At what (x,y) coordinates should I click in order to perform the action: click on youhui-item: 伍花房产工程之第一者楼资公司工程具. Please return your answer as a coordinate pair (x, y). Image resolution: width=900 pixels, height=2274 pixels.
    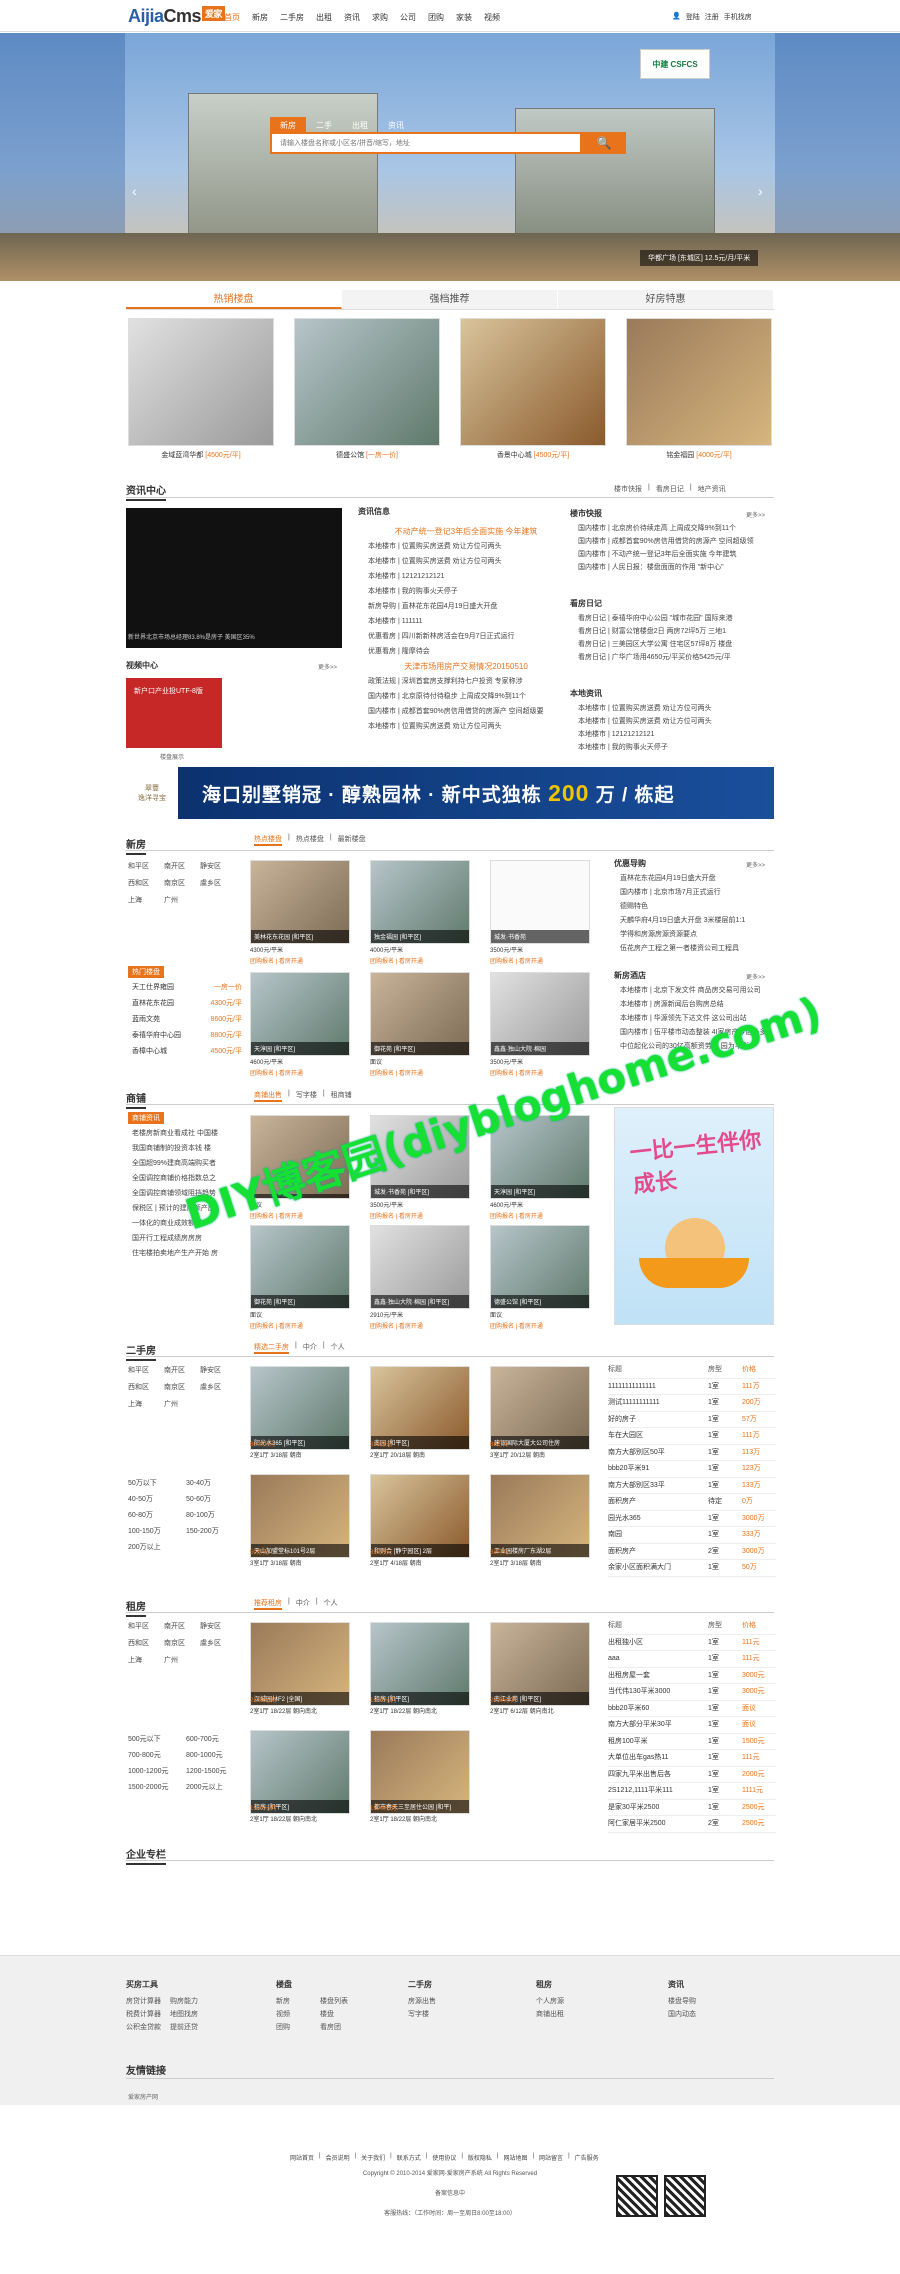
    Looking at the image, I should click on (697, 949).